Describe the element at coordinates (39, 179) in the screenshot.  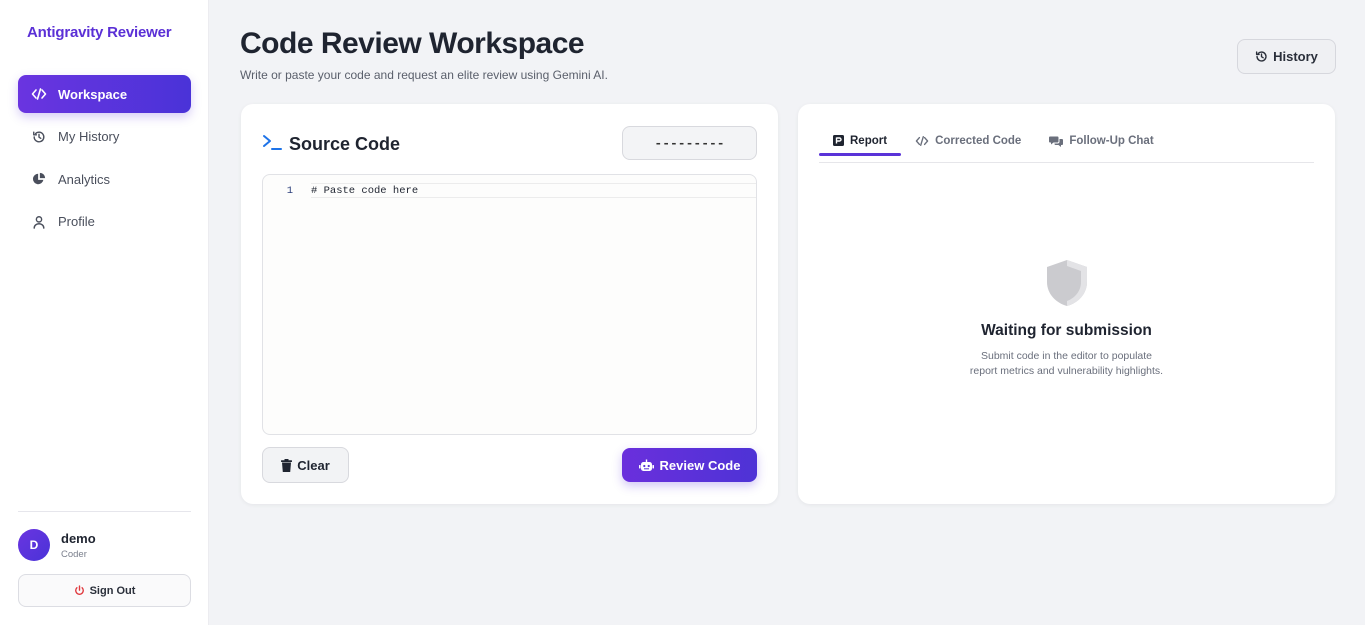
I see `pie-chart-icon` at that location.